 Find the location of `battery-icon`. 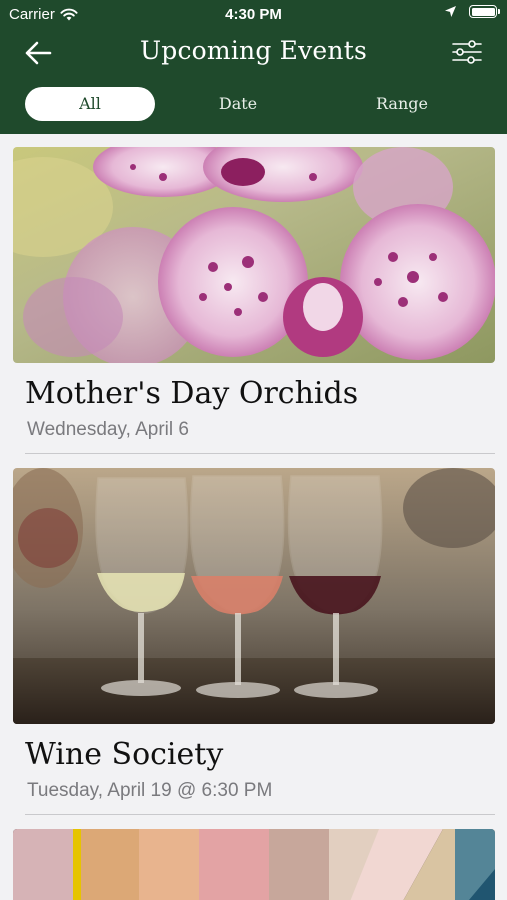

battery-icon is located at coordinates (484, 11).